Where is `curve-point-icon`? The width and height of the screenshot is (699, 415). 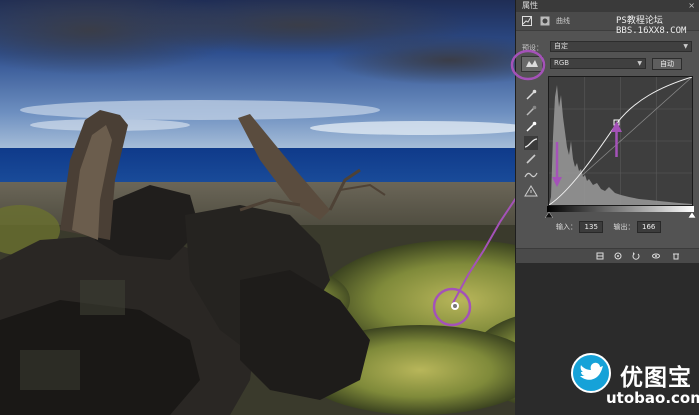 curve-point-icon is located at coordinates (531, 143).